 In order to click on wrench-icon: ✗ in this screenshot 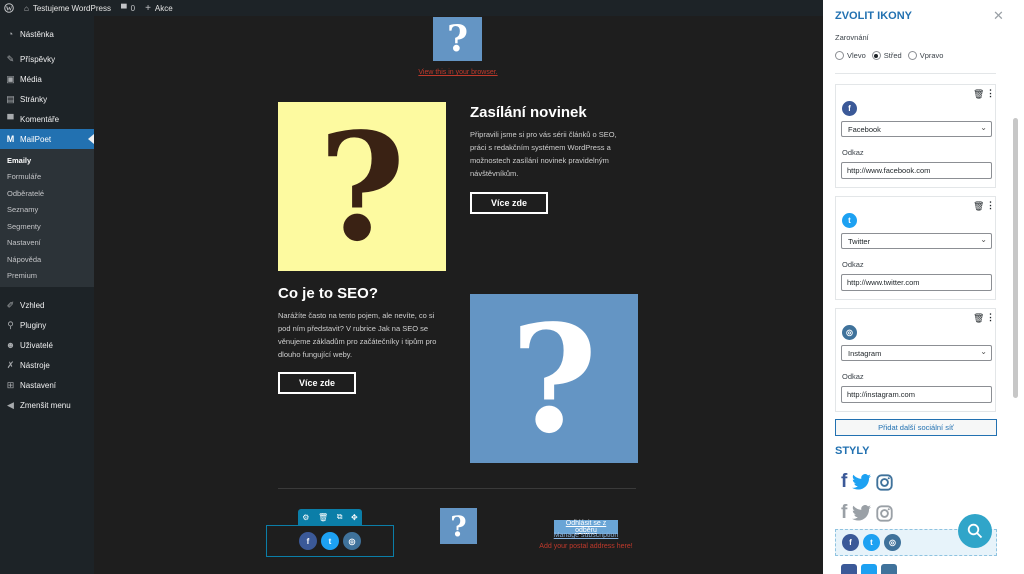, I will do `click(10, 364)`.